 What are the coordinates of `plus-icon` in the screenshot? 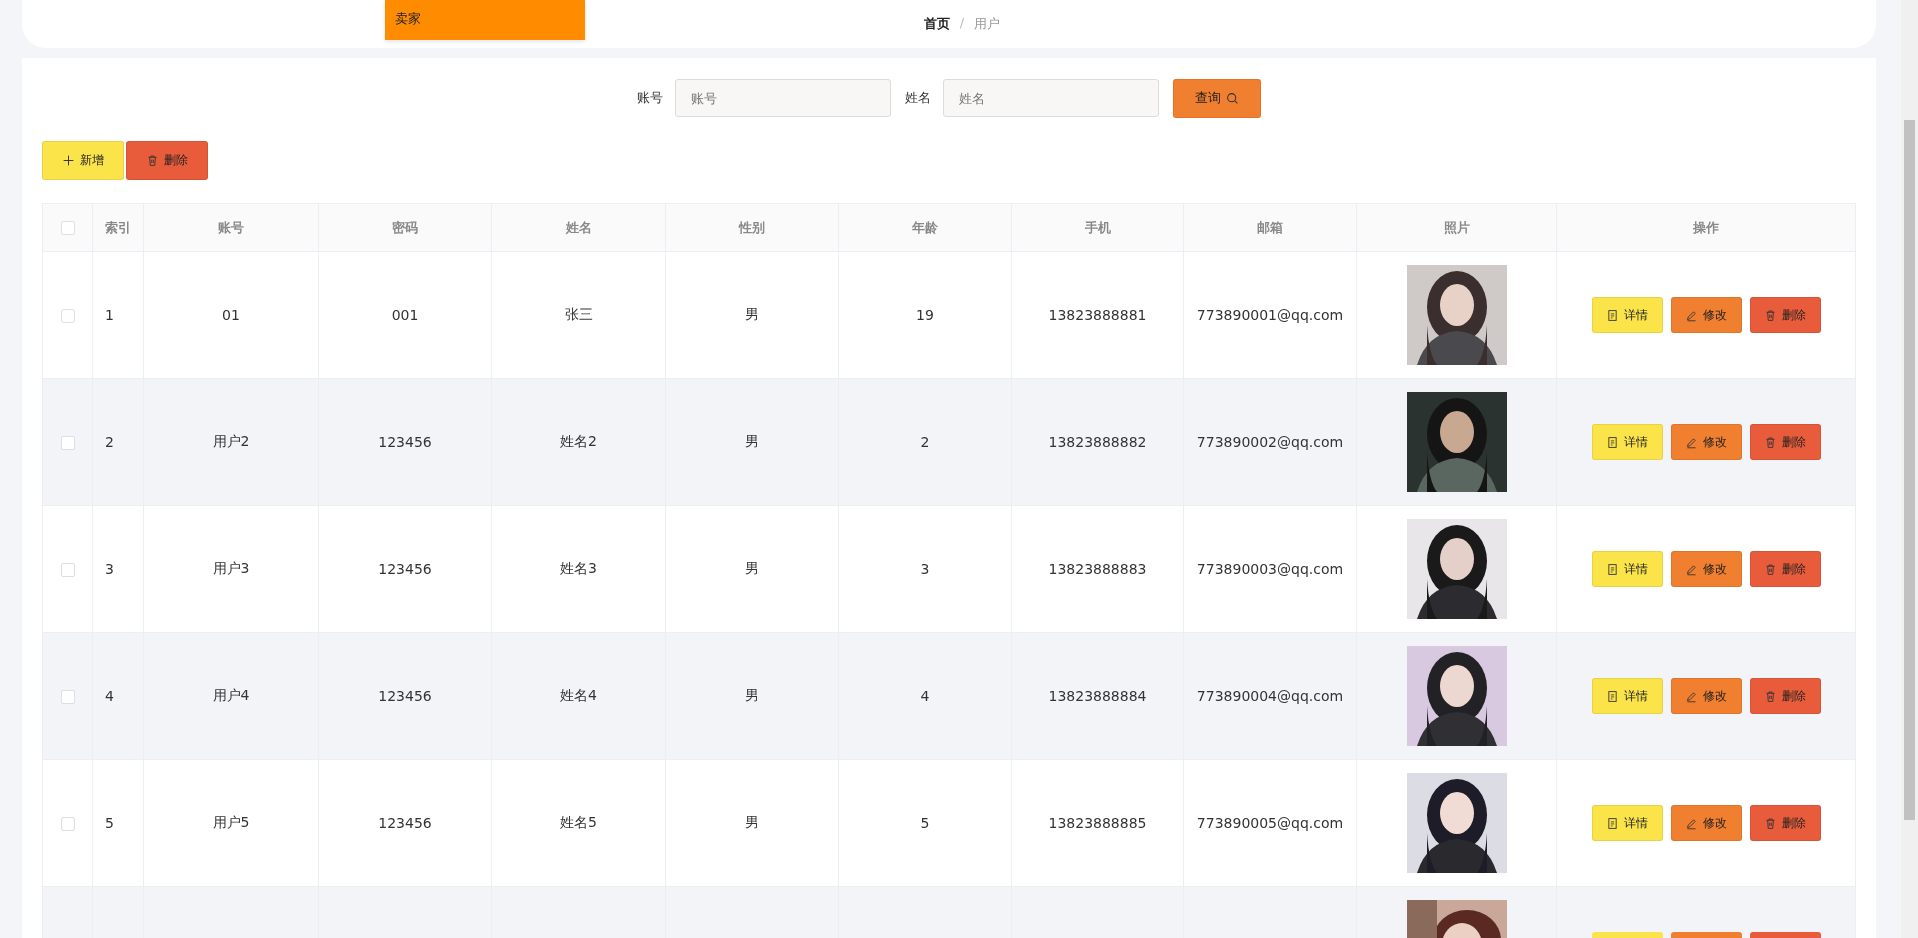 It's located at (68, 160).